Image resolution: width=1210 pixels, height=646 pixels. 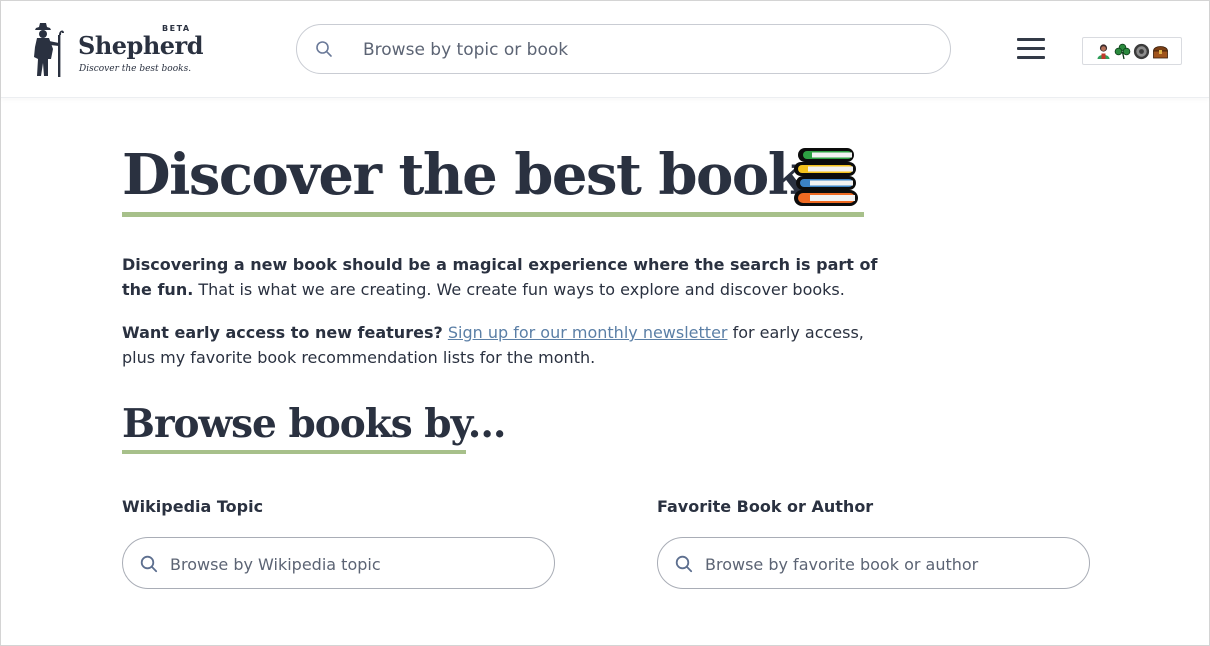 I want to click on shamrock-icon, so click(x=1122, y=51).